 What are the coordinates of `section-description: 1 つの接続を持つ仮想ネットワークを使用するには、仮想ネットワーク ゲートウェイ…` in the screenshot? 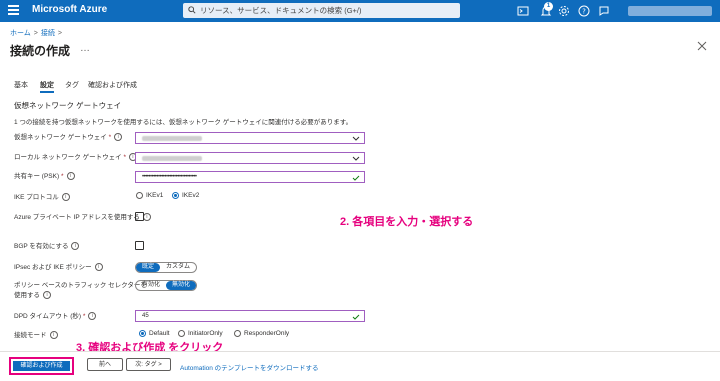 It's located at (183, 122).